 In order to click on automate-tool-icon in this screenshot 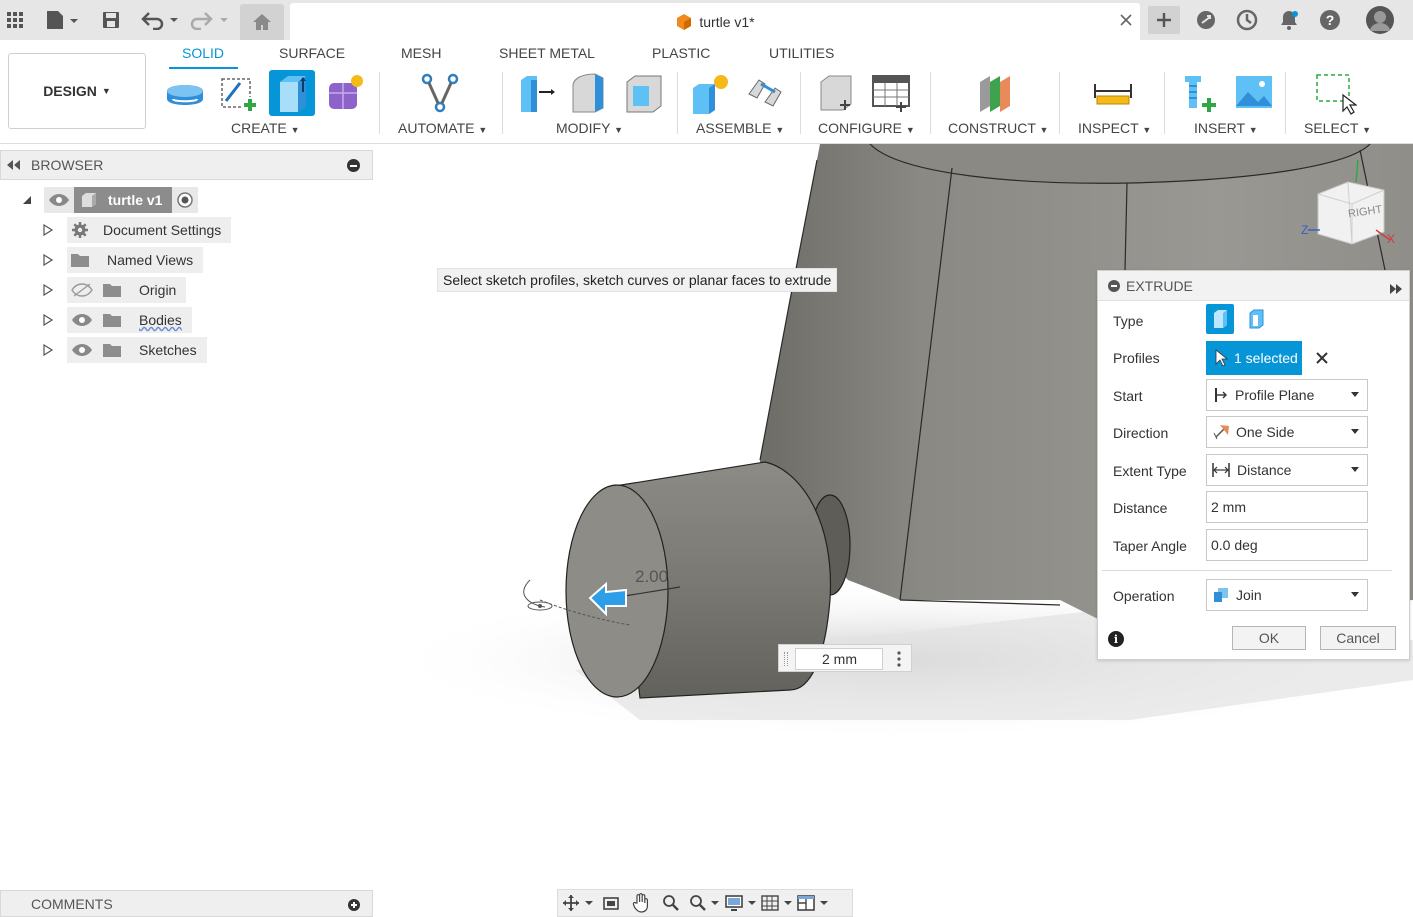, I will do `click(441, 93)`.